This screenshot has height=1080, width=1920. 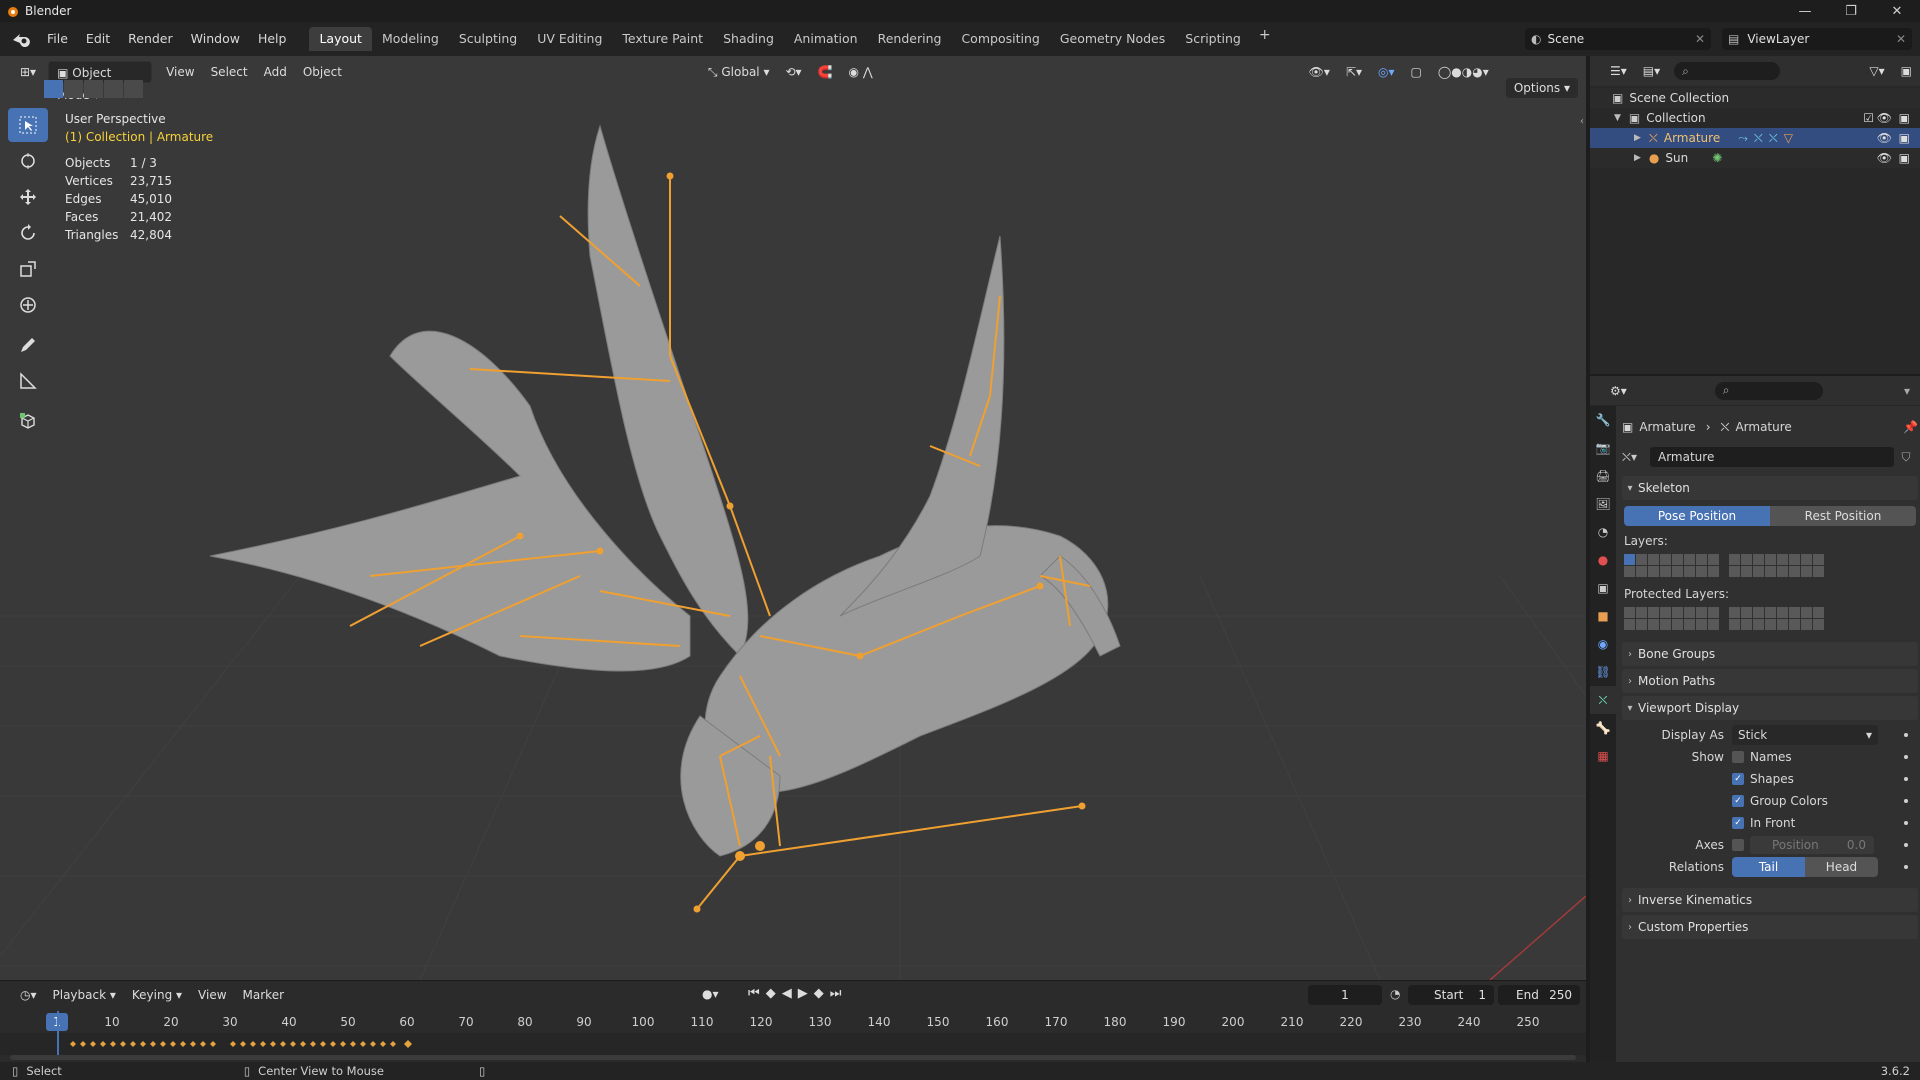 What do you see at coordinates (1416, 72) in the screenshot?
I see `xray-icon: ▢` at bounding box center [1416, 72].